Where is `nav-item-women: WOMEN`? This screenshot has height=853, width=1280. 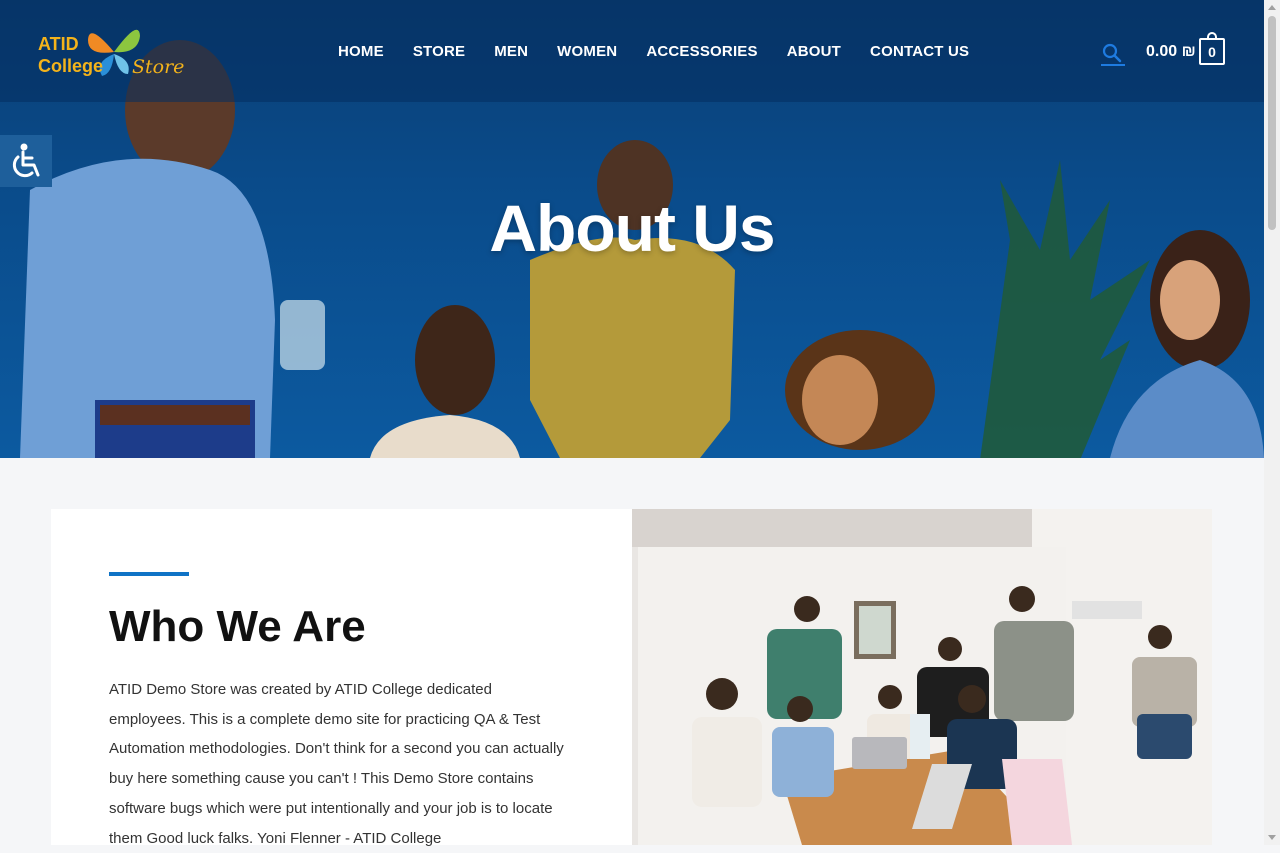 nav-item-women: WOMEN is located at coordinates (587, 51).